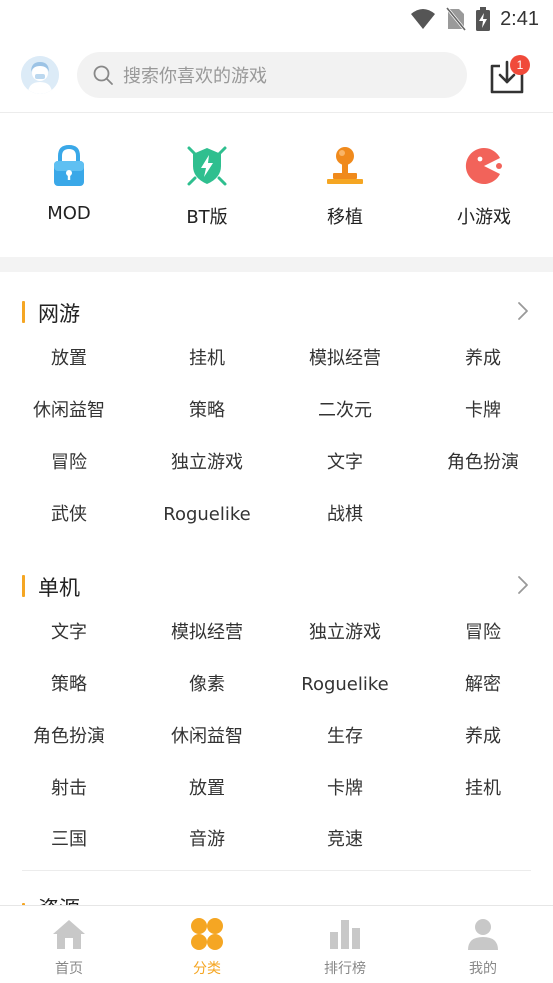 The width and height of the screenshot is (553, 983). Describe the element at coordinates (103, 75) in the screenshot. I see `search-icon` at that location.